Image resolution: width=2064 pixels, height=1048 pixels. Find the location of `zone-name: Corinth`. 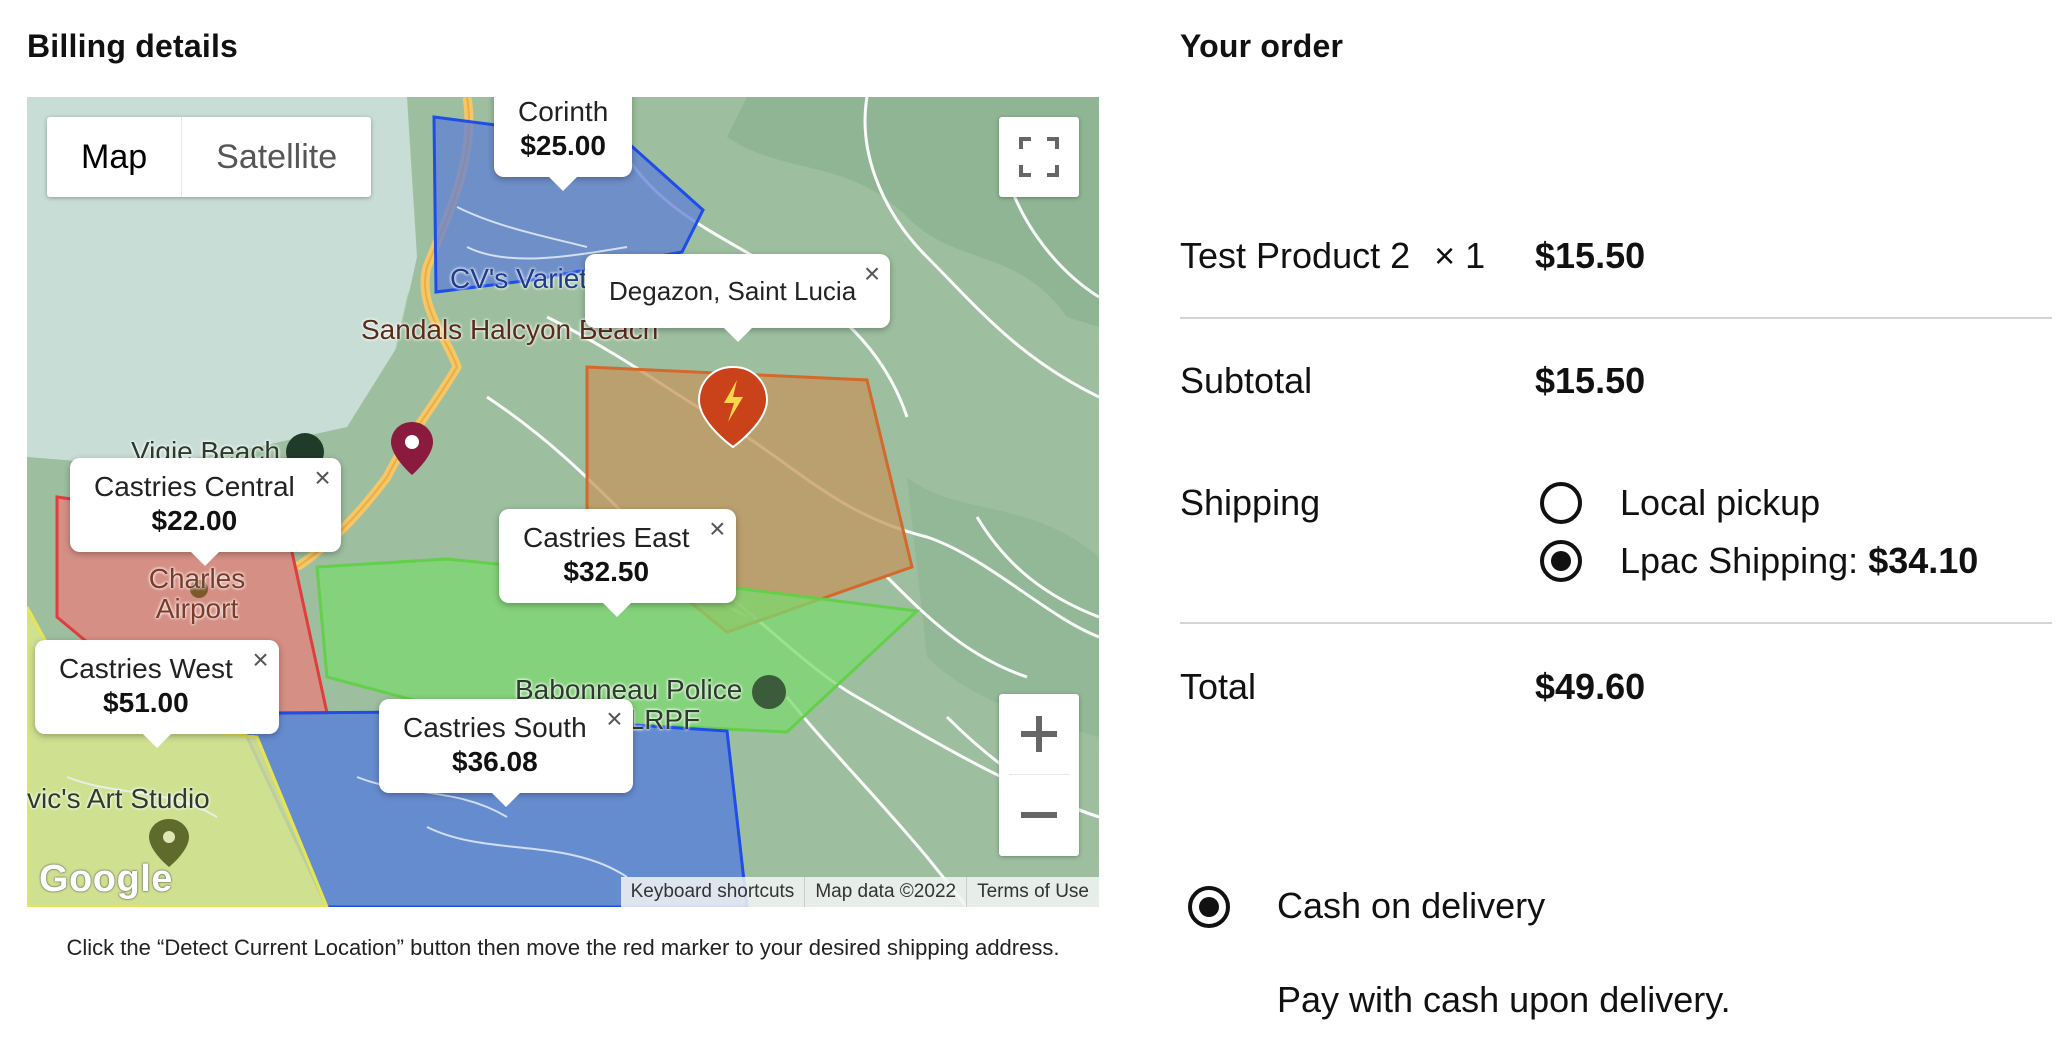

zone-name: Corinth is located at coordinates (563, 112).